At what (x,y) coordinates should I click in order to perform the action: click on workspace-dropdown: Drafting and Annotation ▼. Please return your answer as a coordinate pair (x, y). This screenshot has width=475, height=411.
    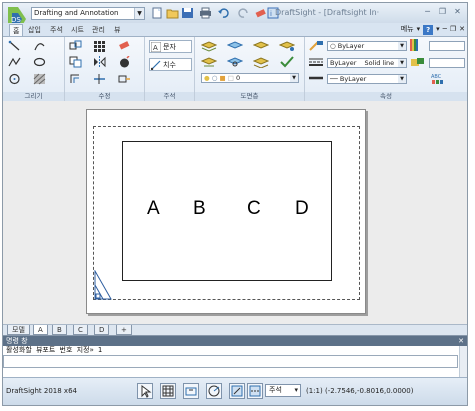
    Looking at the image, I should click on (88, 13).